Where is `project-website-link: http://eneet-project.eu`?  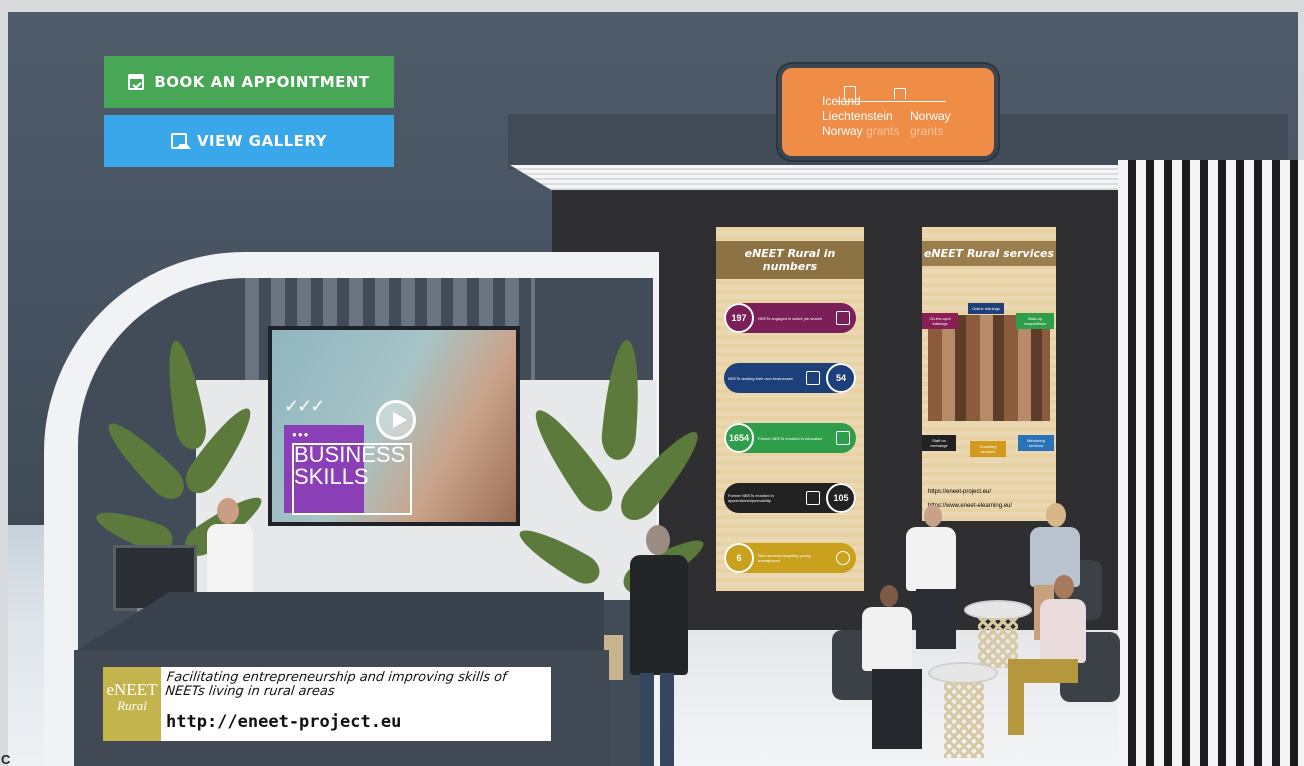
project-website-link: http://eneet-project.eu is located at coordinates (283, 722).